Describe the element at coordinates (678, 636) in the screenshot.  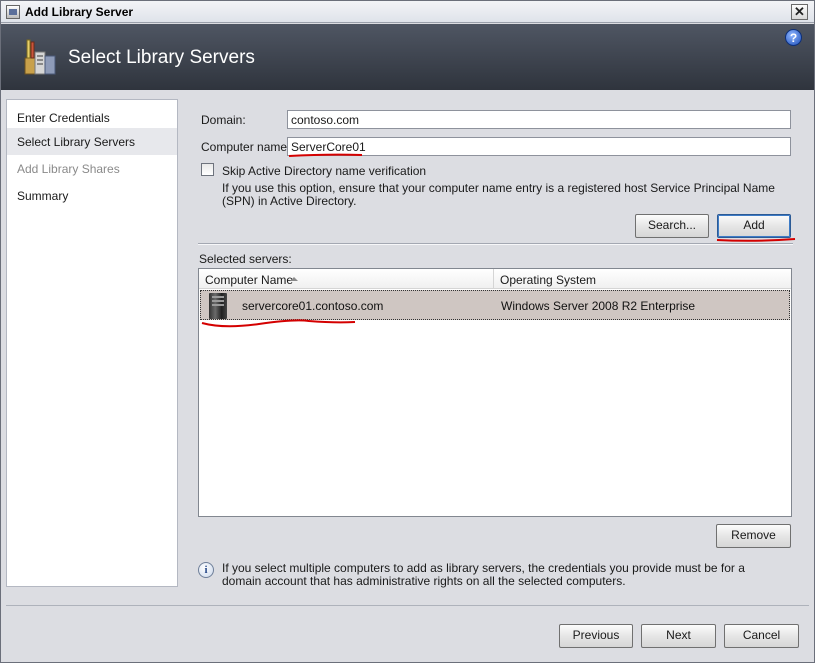
I see `next-button: Next` at that location.